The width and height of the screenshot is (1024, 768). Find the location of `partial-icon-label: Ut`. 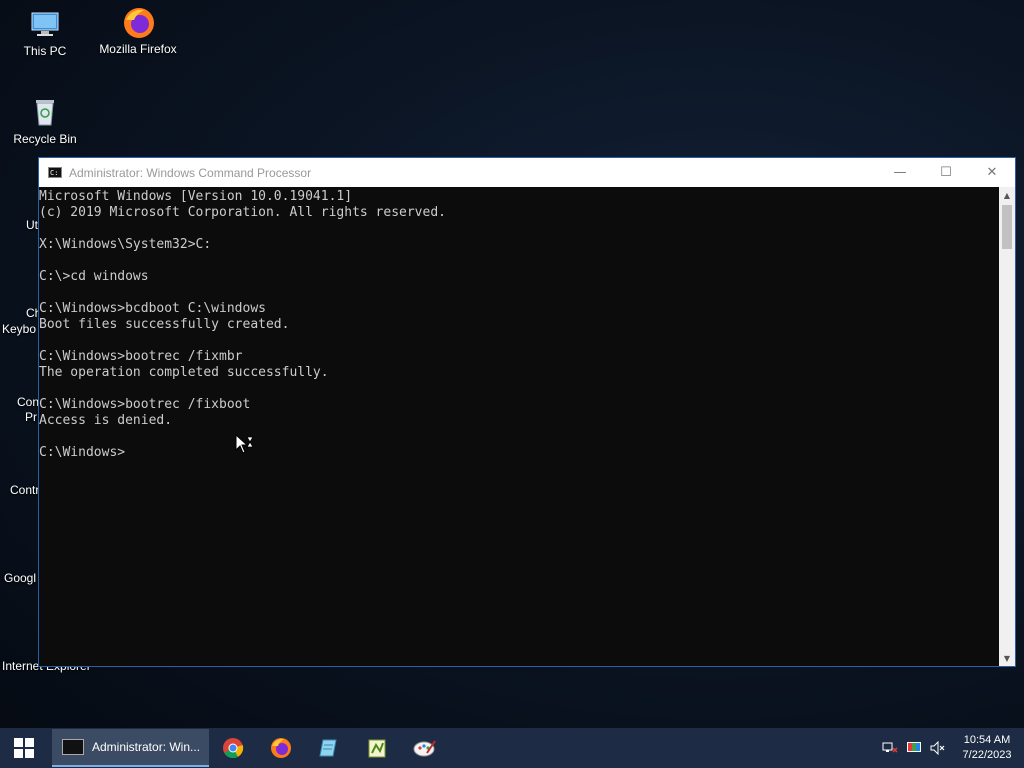

partial-icon-label: Ut is located at coordinates (32, 225).